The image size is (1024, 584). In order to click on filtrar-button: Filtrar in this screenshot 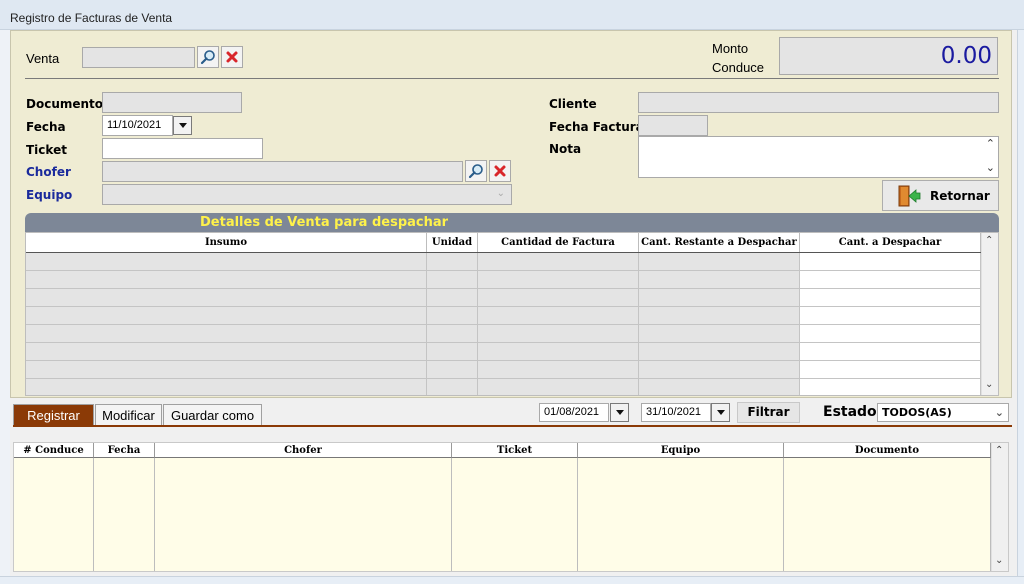, I will do `click(768, 412)`.